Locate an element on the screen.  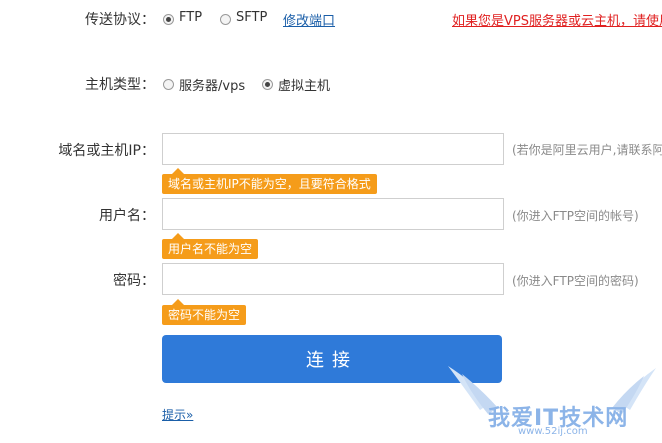
domain-error-tip: 域名或主机IP不能为空，且要符合格式 is located at coordinates (269, 181).